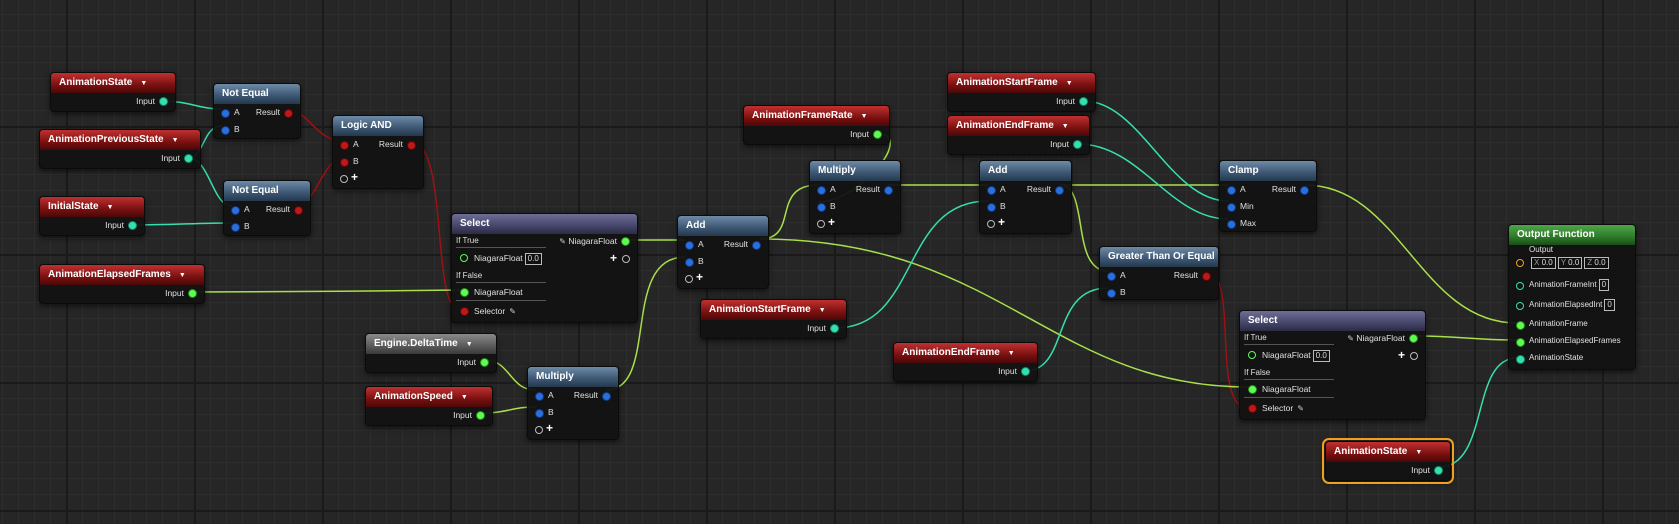  I want to click on animation-elapsed-frames-parameter-node: AnimationElapsedFrames ▼ Input, so click(122, 284).